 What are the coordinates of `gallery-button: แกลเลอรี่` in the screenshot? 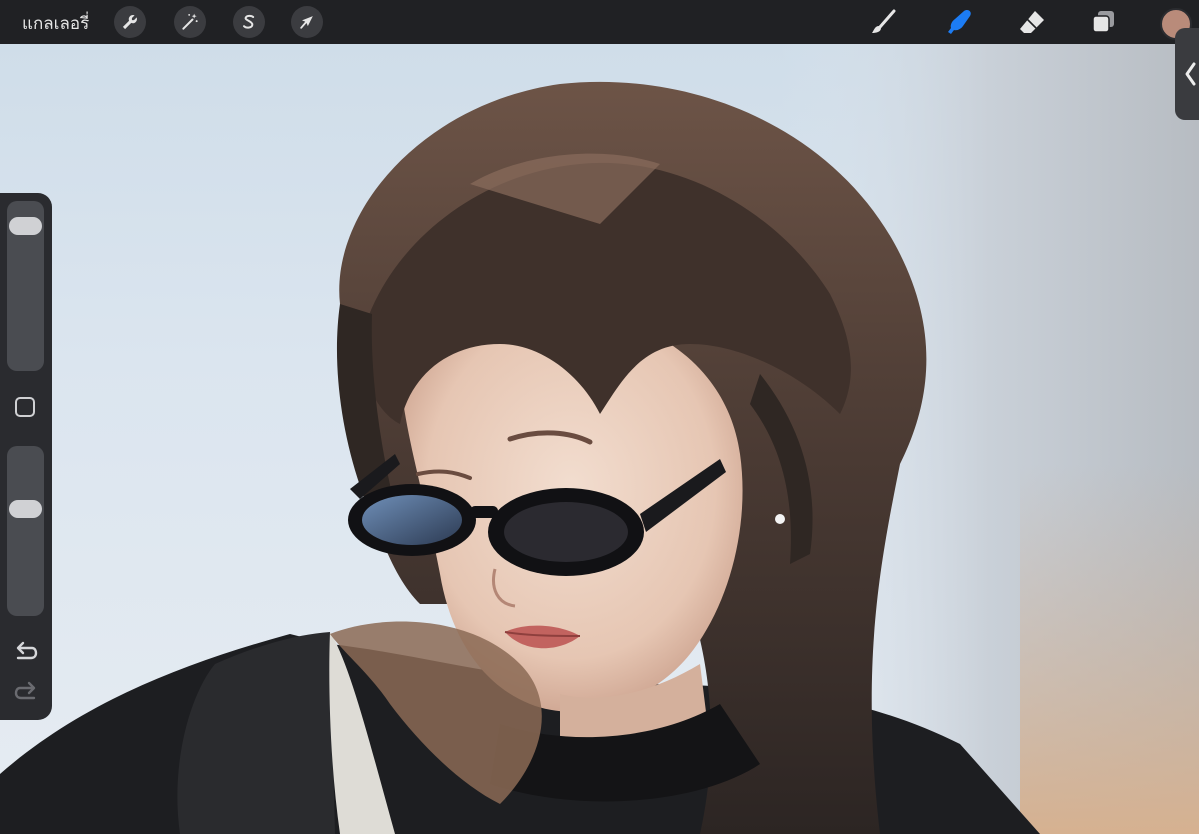 It's located at (55, 23).